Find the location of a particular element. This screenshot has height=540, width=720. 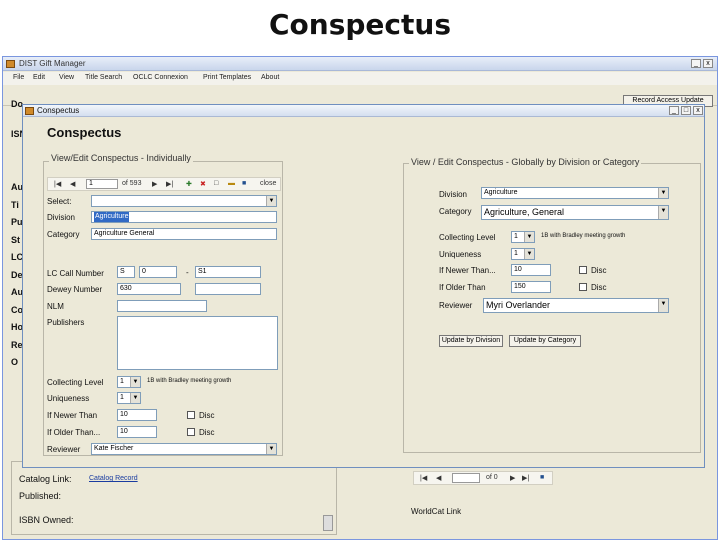

select-label: Select: is located at coordinates (59, 201).